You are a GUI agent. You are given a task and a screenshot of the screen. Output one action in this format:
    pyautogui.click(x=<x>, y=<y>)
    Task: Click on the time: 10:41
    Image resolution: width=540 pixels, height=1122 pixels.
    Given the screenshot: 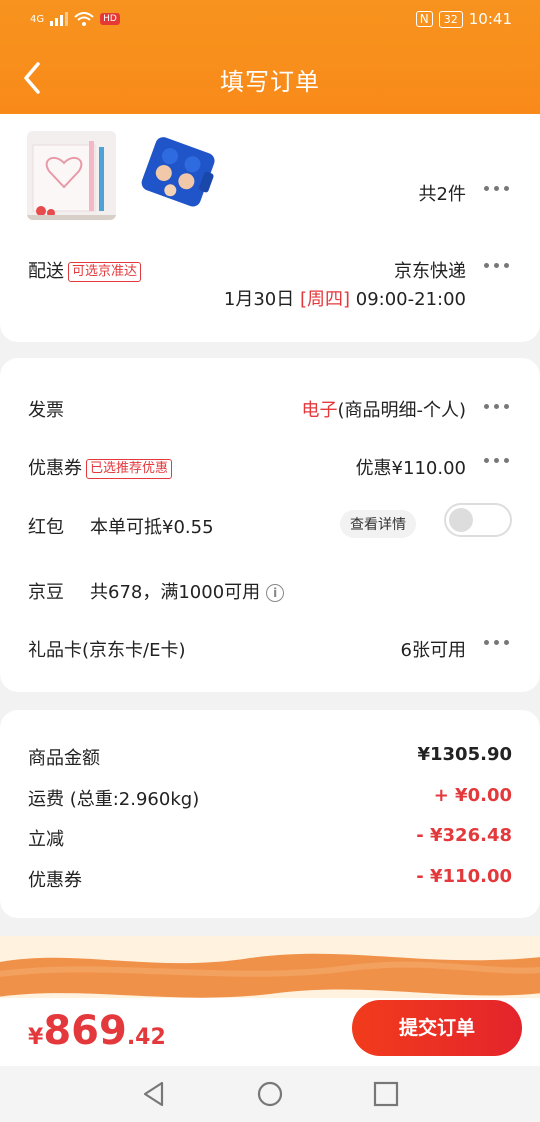 What is the action you would take?
    pyautogui.click(x=490, y=19)
    